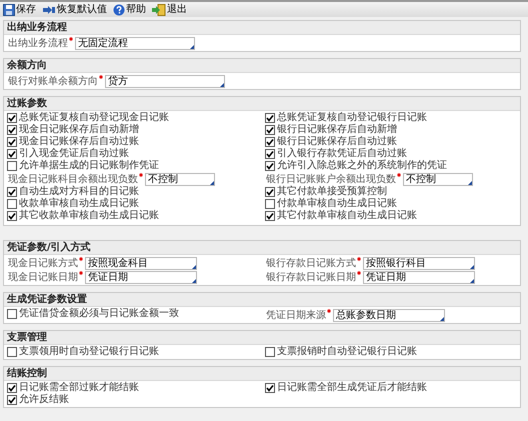  Describe the element at coordinates (79, 130) in the screenshot. I see `checkbox-label: 现金日记账保存后自动新增` at that location.